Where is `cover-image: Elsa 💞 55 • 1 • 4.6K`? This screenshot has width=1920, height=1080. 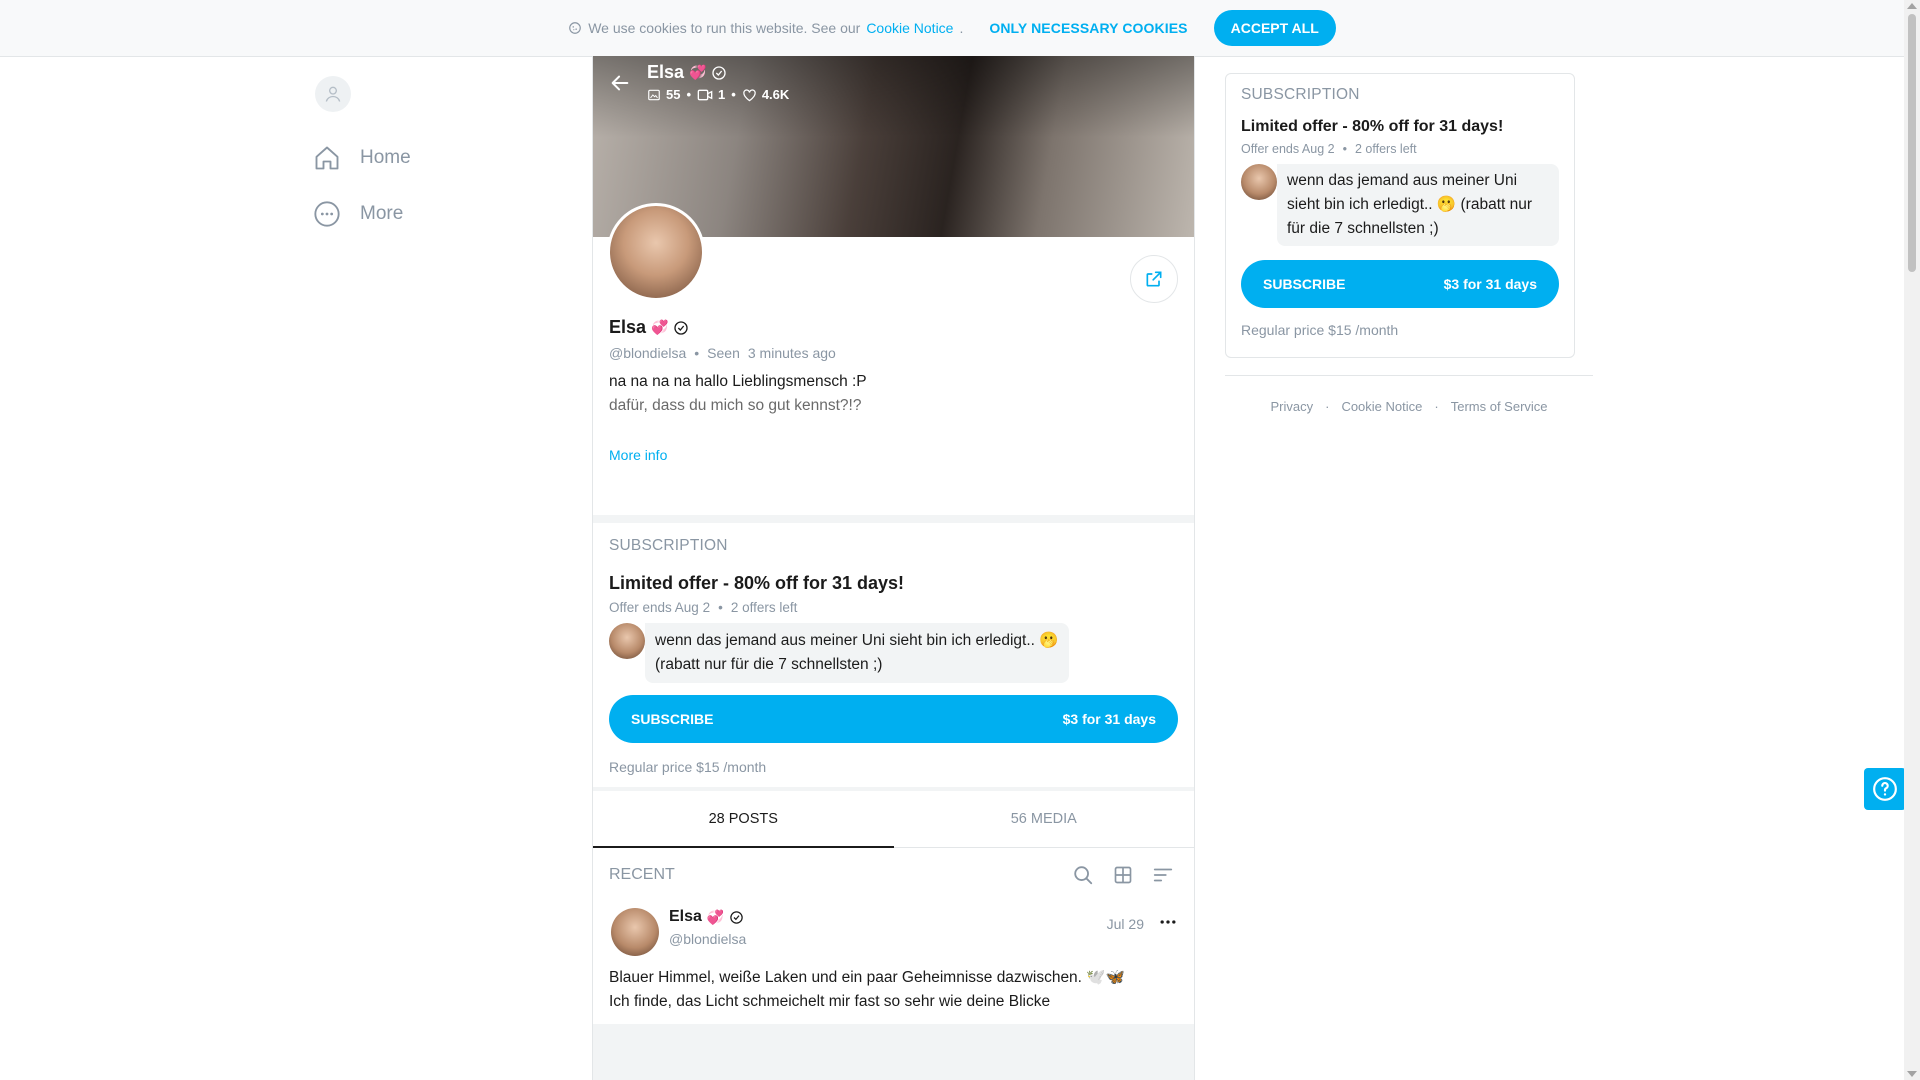 cover-image: Elsa 💞 55 • 1 • 4.6K is located at coordinates (893, 146).